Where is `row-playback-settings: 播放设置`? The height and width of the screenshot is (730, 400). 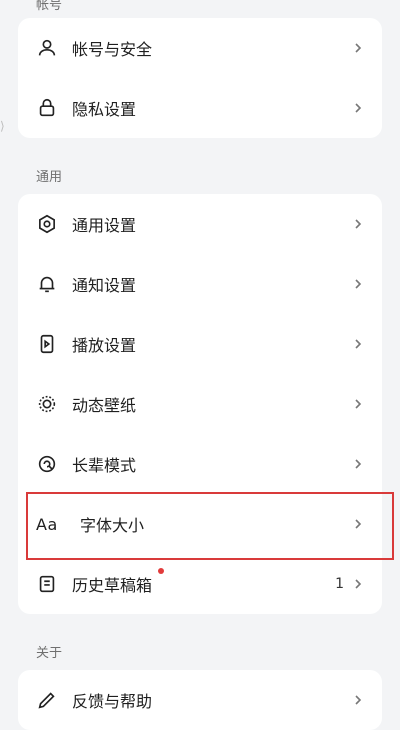 row-playback-settings: 播放设置 is located at coordinates (200, 344).